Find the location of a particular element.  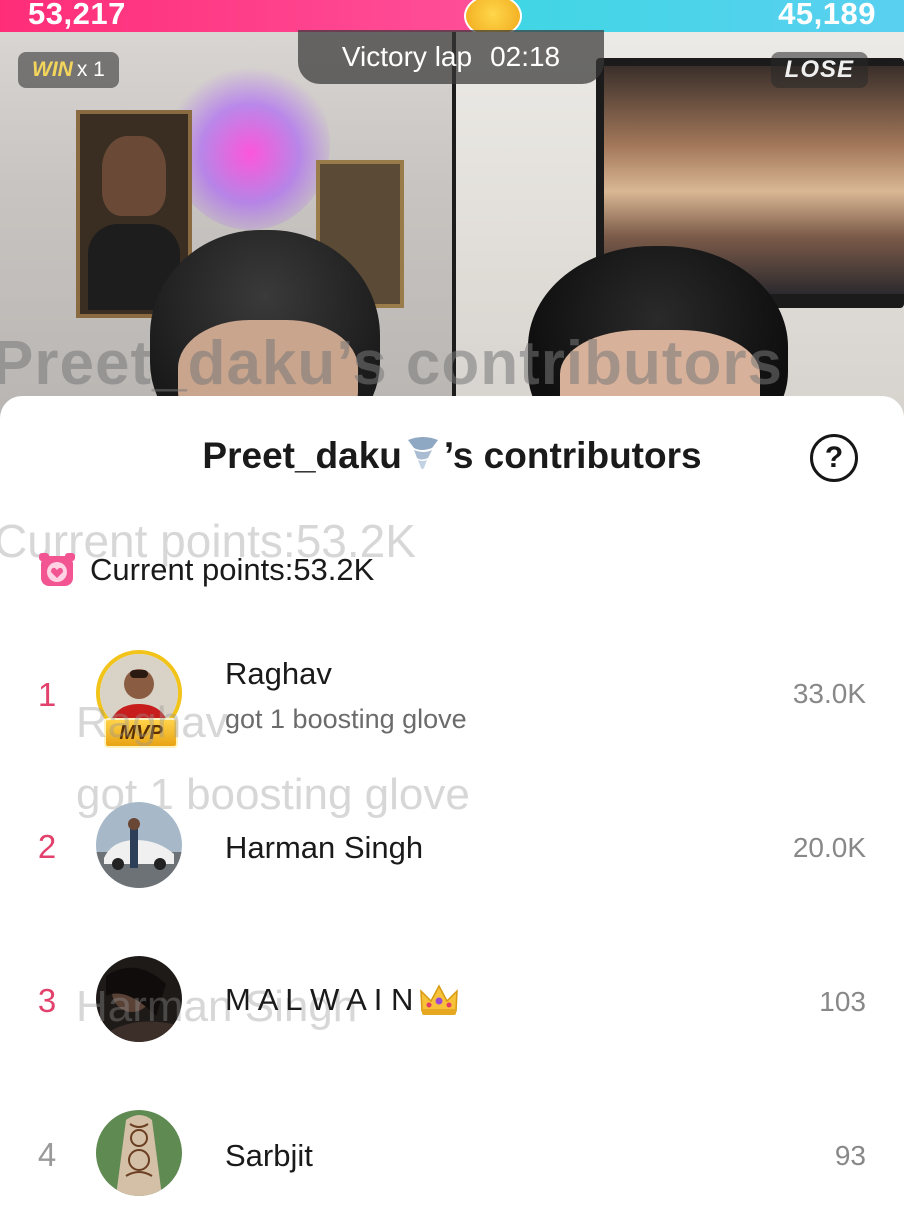

contributor-subtitle: got 1 boosting glove is located at coordinates (346, 719).